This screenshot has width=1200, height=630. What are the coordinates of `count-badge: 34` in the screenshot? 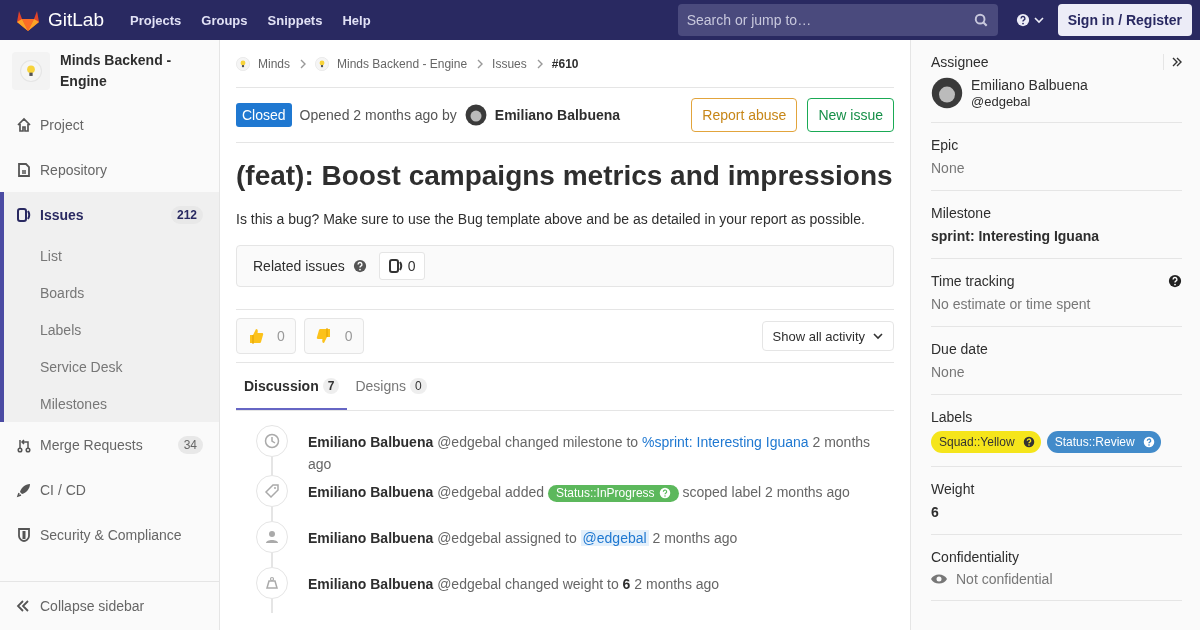 It's located at (190, 444).